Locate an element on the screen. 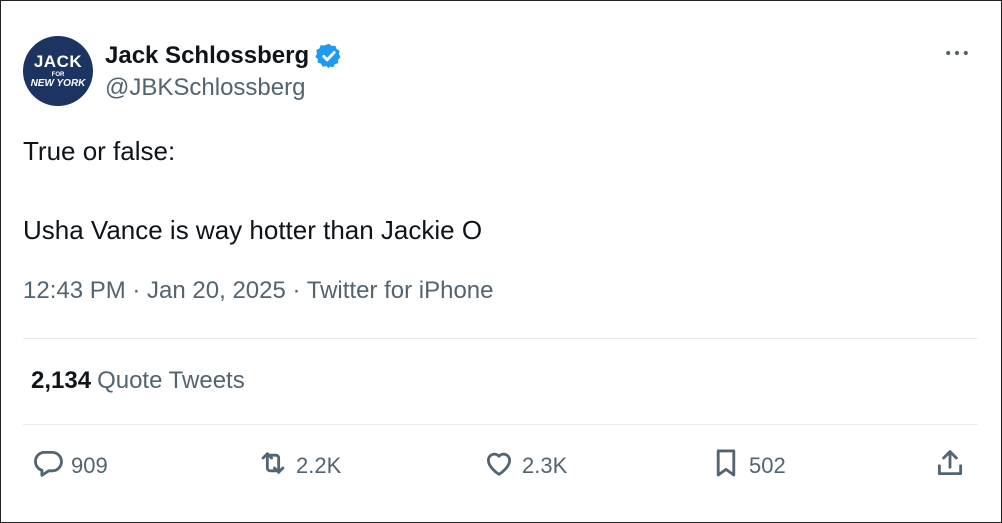 This screenshot has width=1002, height=523. reply-icon is located at coordinates (48, 466).